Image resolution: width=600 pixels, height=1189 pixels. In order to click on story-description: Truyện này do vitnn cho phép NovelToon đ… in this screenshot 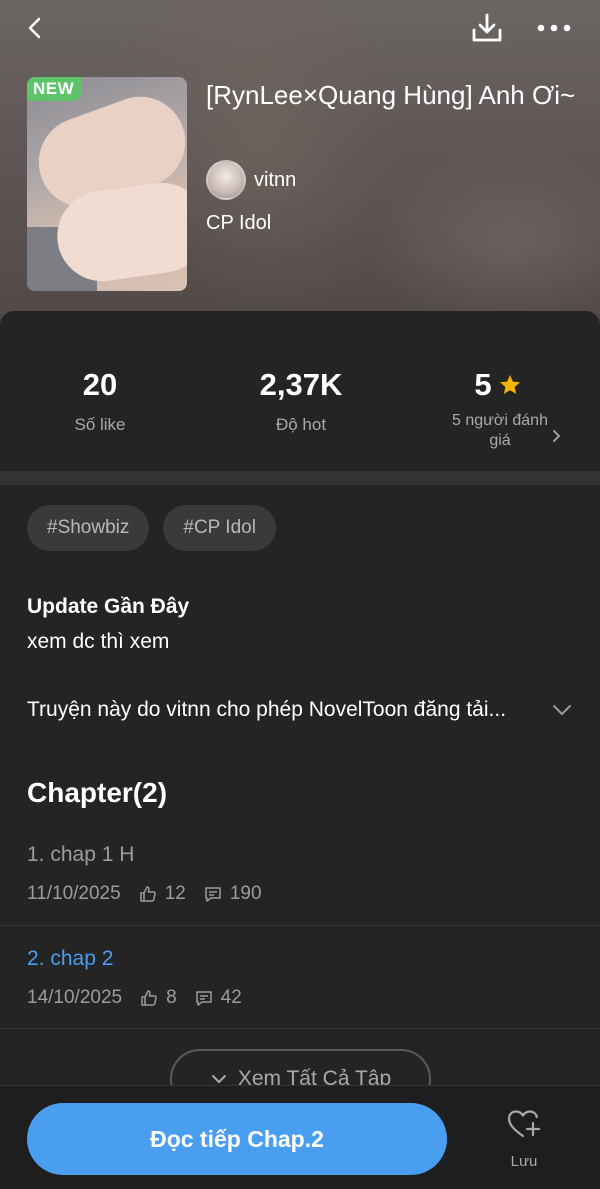, I will do `click(287, 710)`.